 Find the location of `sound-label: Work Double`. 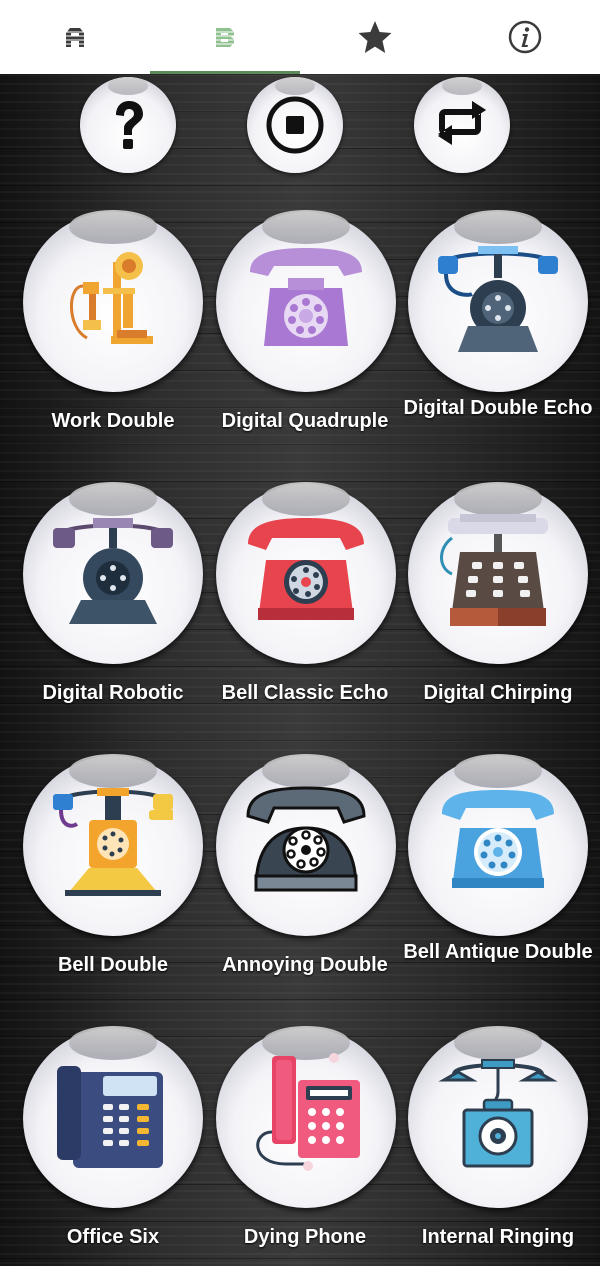

sound-label: Work Double is located at coordinates (113, 421).